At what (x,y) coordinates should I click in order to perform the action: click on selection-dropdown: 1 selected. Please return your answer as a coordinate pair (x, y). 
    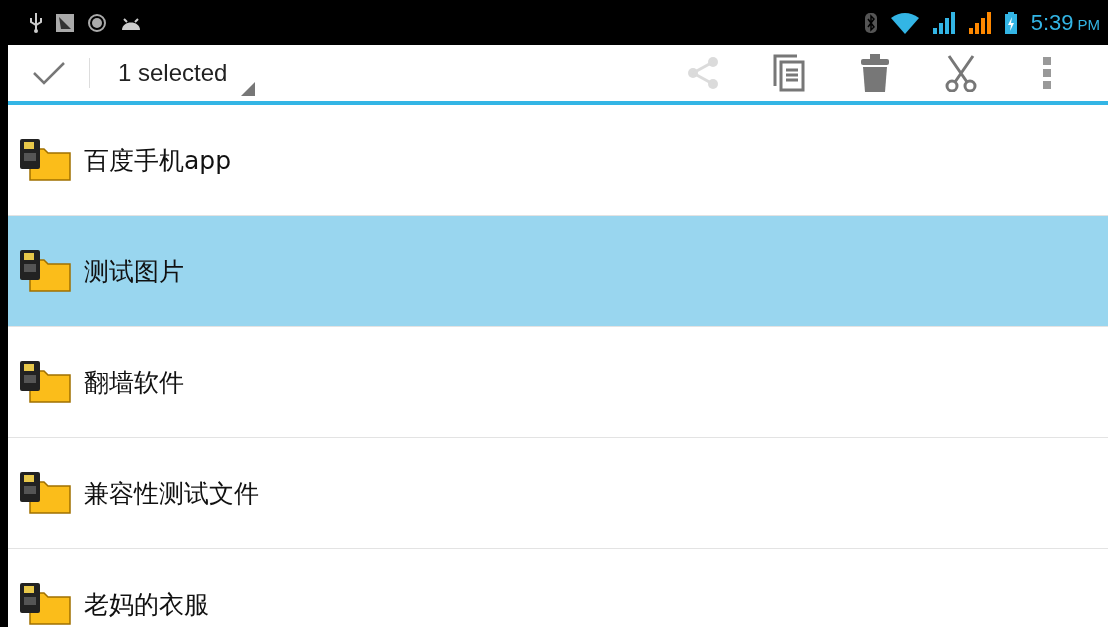
    Looking at the image, I should click on (187, 73).